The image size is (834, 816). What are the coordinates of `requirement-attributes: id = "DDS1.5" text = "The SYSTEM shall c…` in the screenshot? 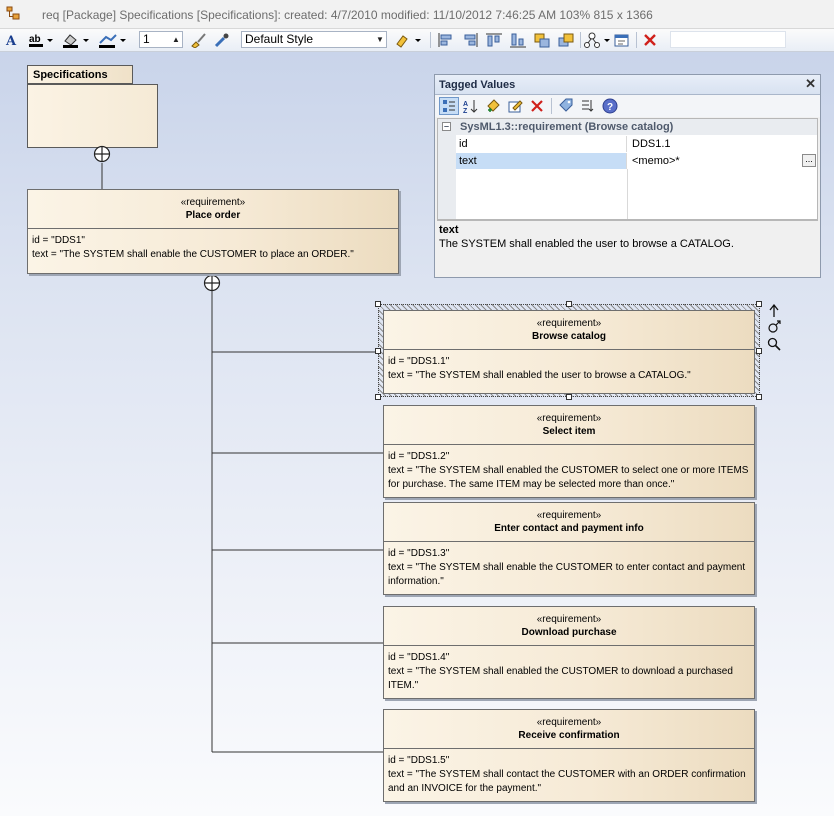 It's located at (569, 772).